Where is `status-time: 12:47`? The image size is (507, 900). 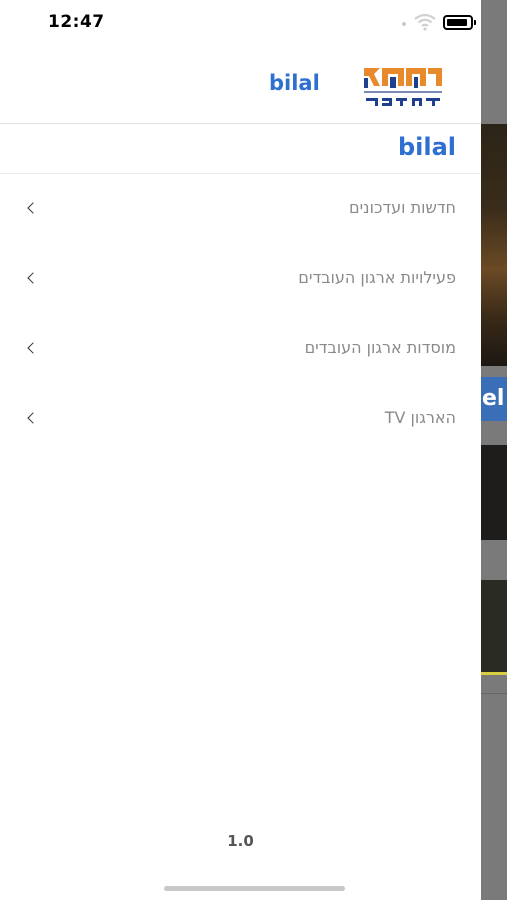
status-time: 12:47 is located at coordinates (76, 22).